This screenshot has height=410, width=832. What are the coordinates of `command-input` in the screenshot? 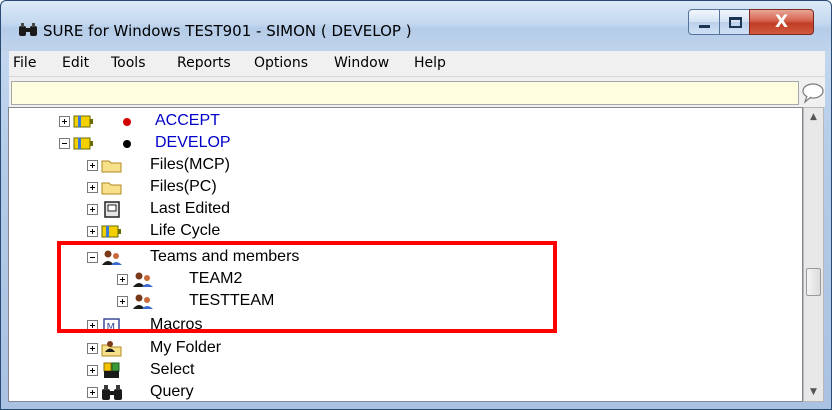 It's located at (405, 93).